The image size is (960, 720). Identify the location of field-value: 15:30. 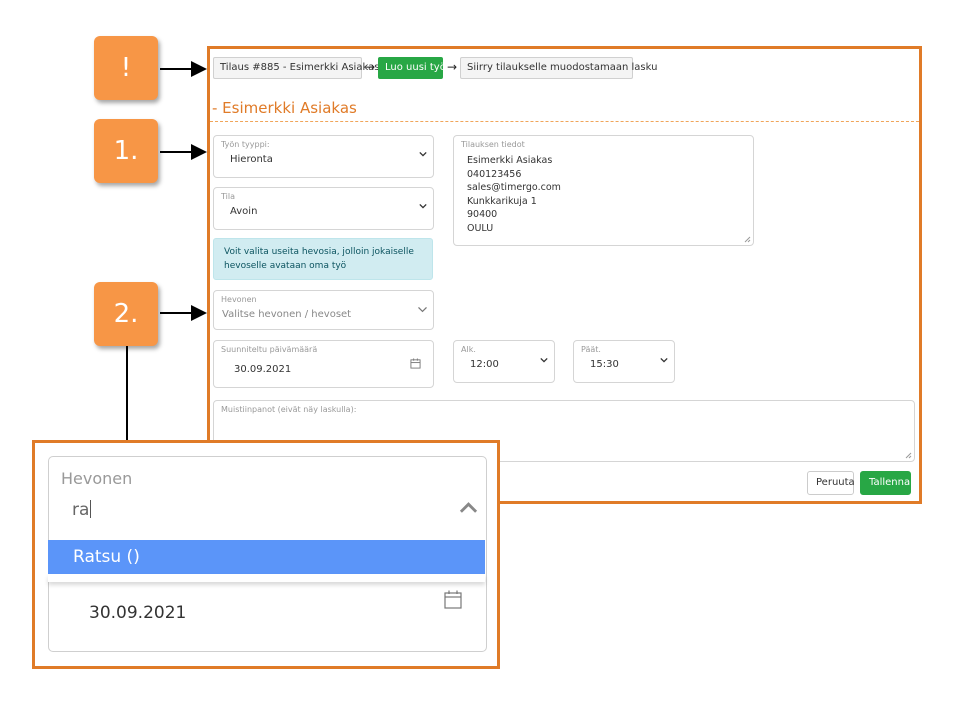
(604, 364).